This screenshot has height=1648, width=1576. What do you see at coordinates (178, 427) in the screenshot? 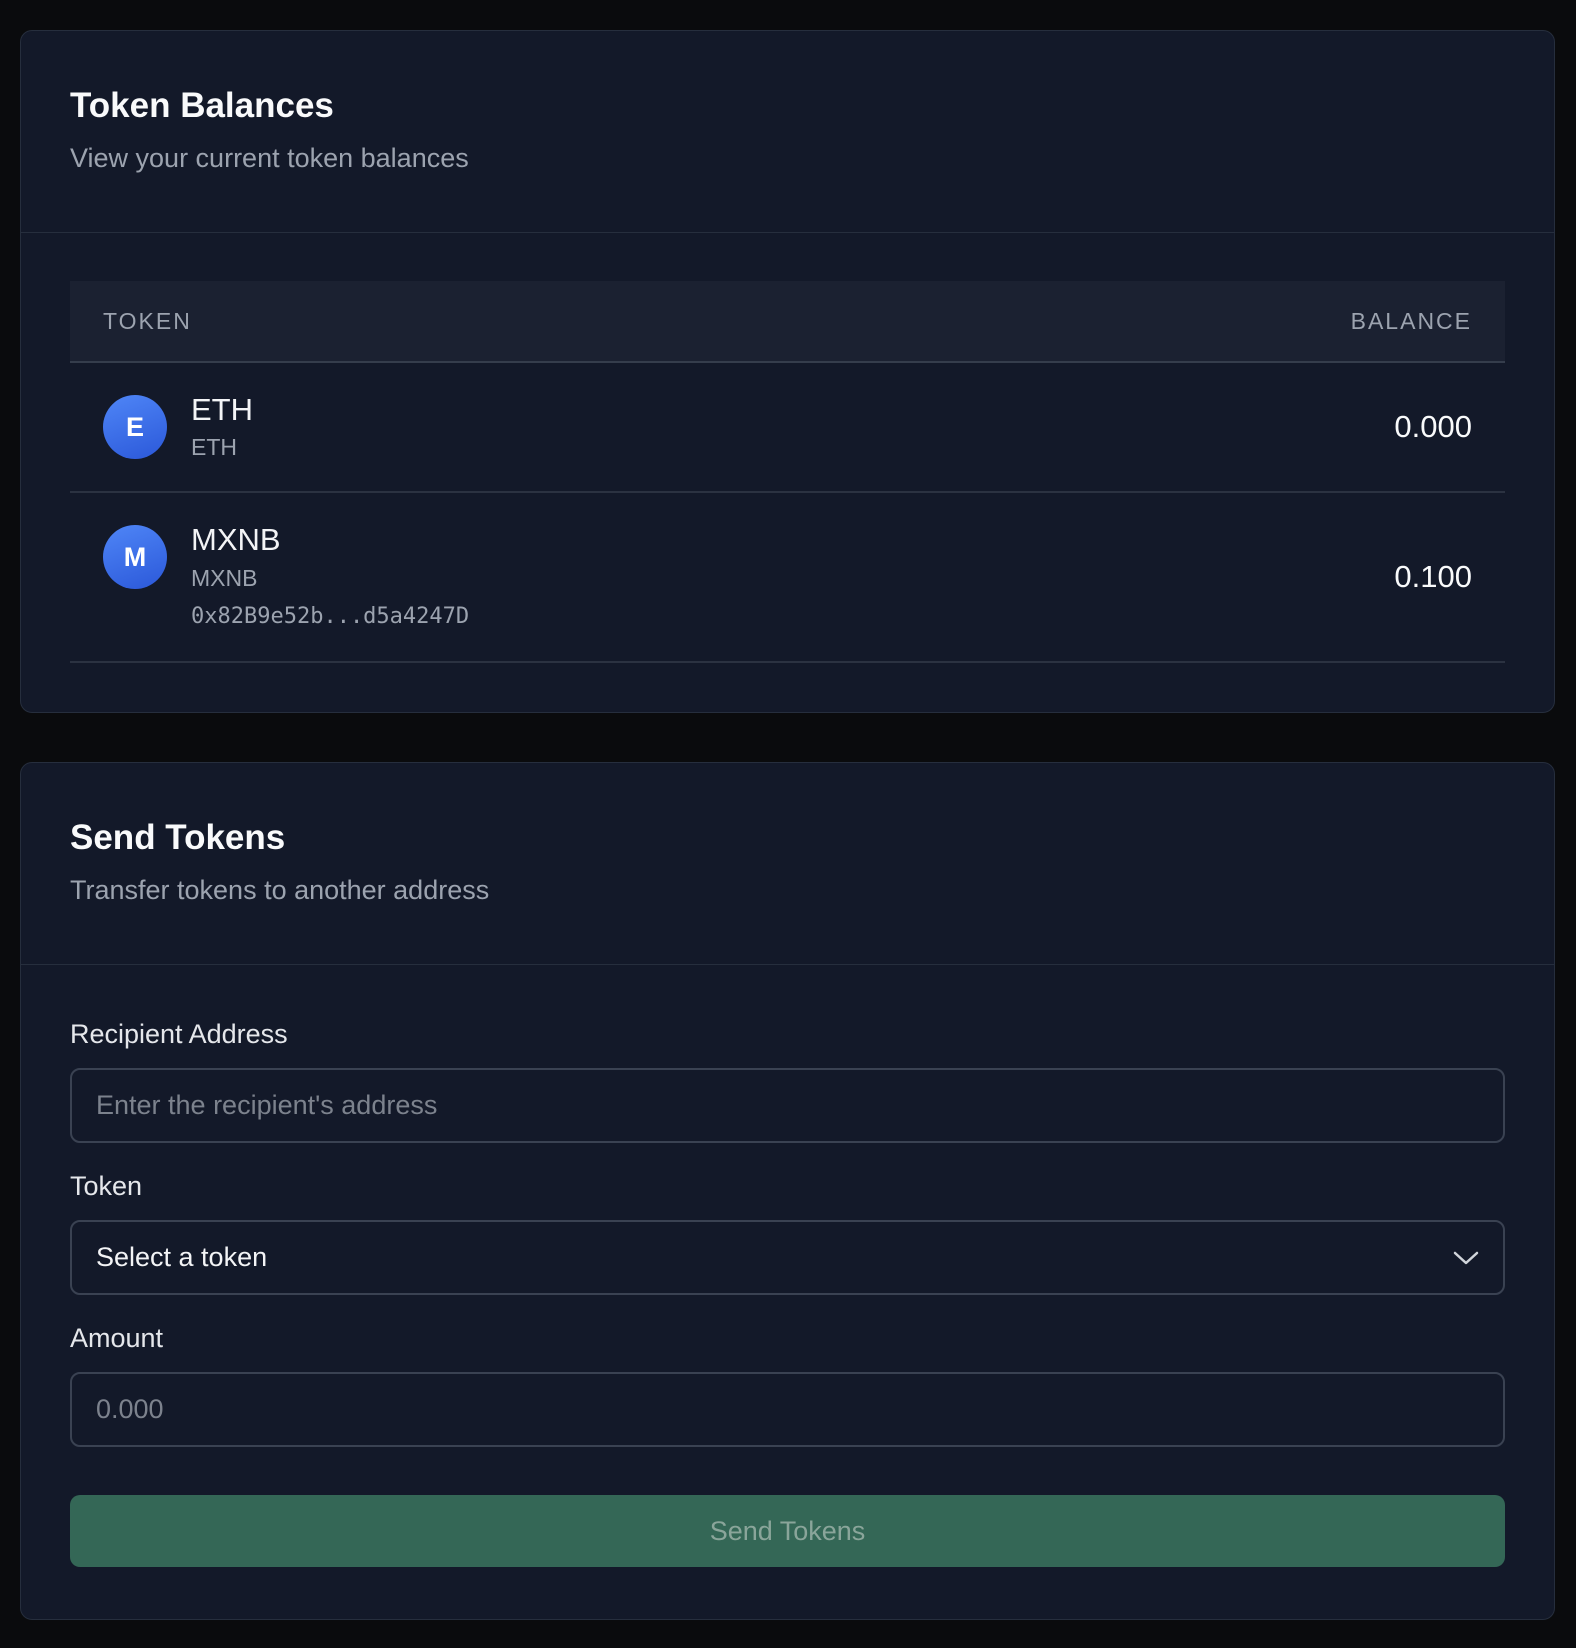
I see `token-cell: E ETH ETH` at bounding box center [178, 427].